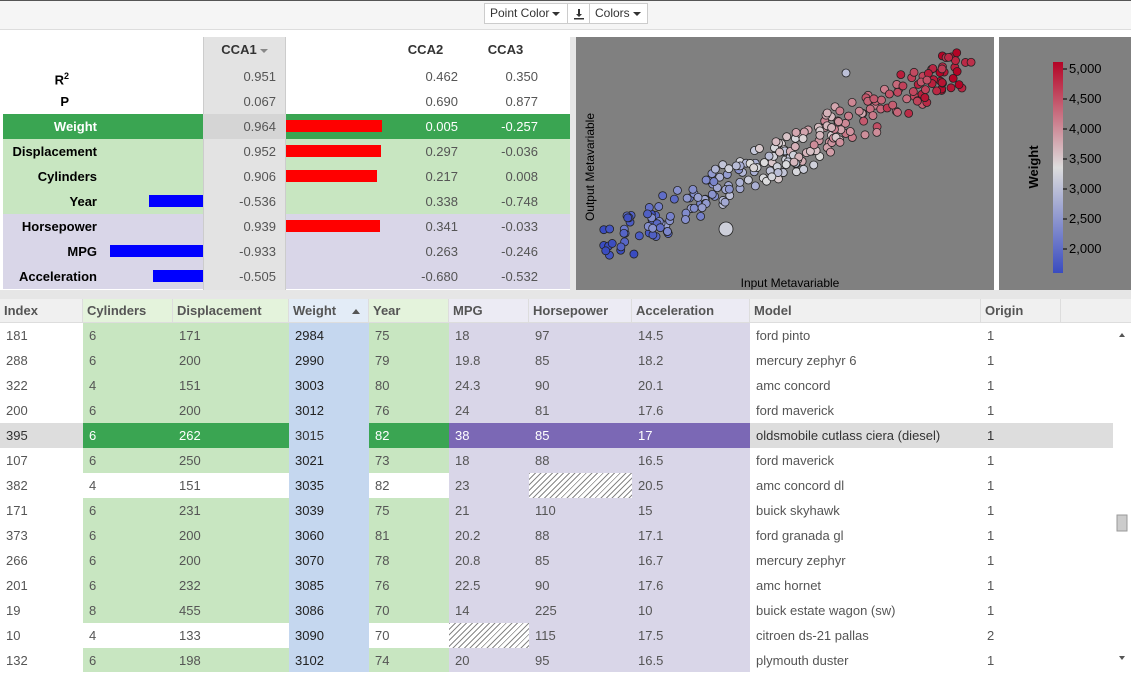 Image resolution: width=1131 pixels, height=675 pixels. What do you see at coordinates (53, 176) in the screenshot?
I see `variable-label: Cylinders` at bounding box center [53, 176].